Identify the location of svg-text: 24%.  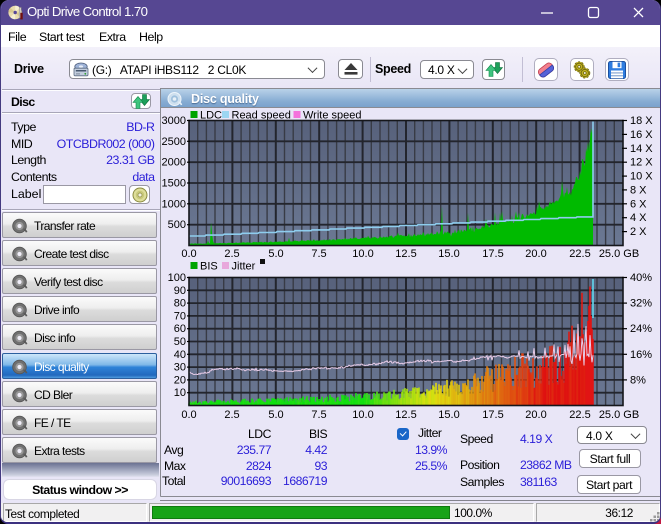
(641, 329).